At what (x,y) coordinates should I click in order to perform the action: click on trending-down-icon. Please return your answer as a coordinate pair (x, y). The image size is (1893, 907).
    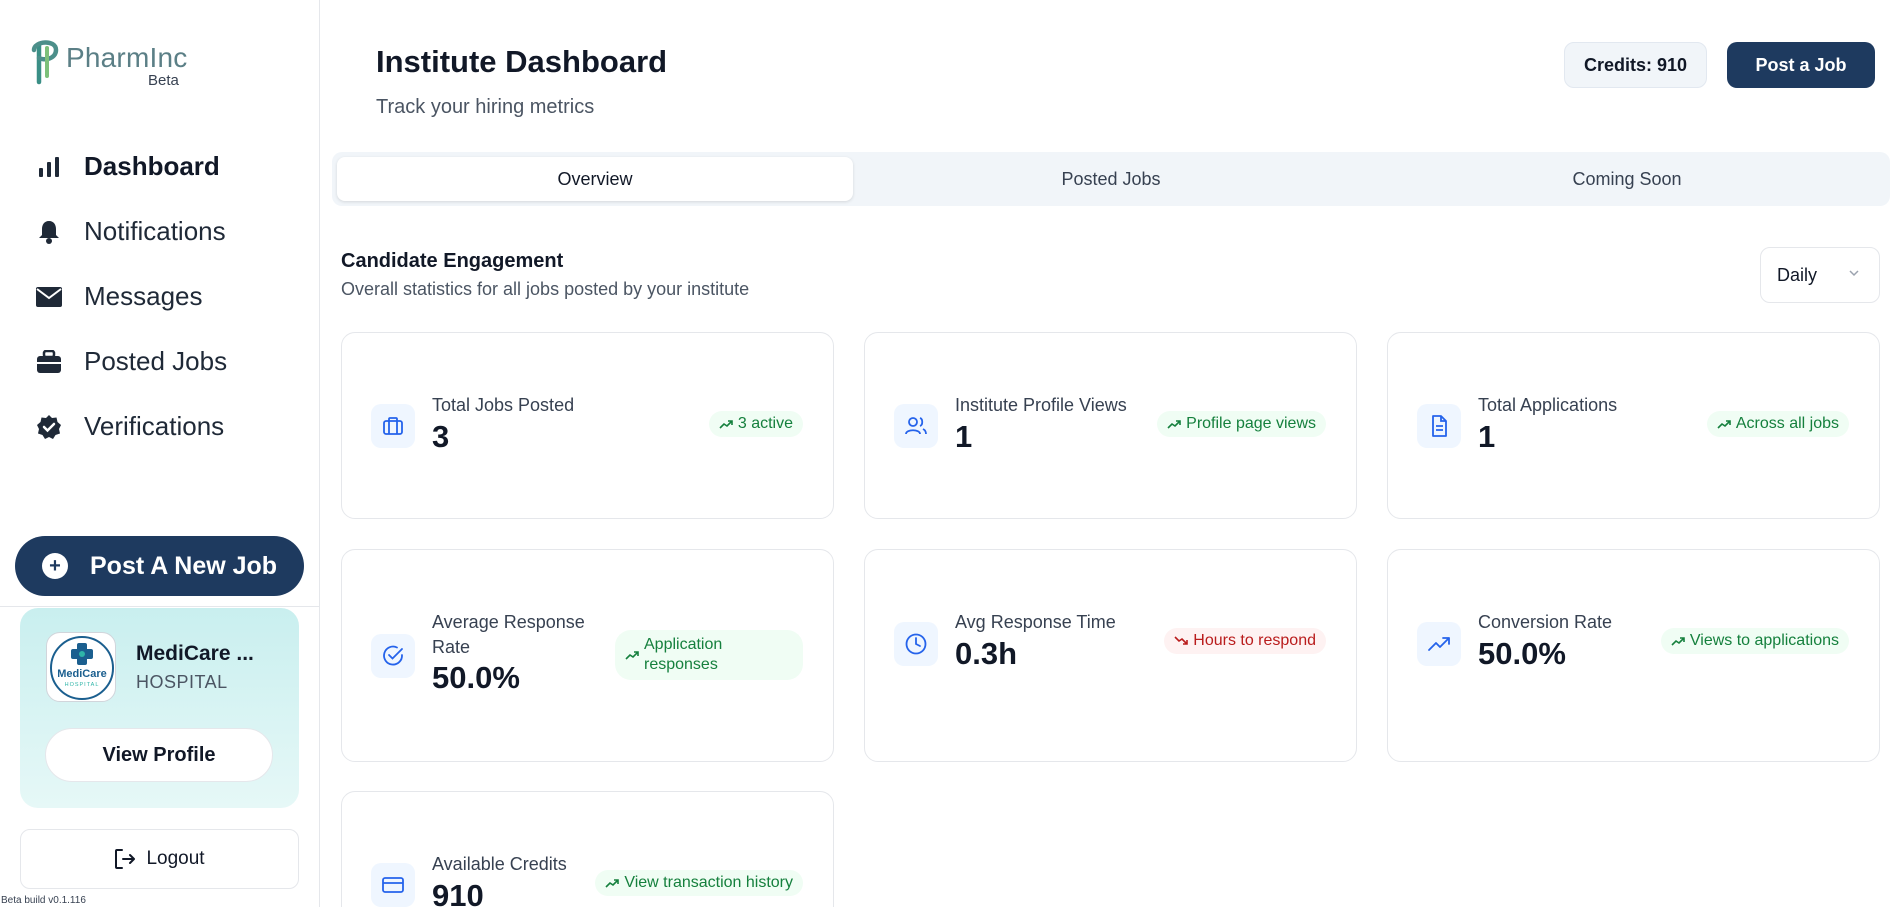
    Looking at the image, I should click on (1181, 640).